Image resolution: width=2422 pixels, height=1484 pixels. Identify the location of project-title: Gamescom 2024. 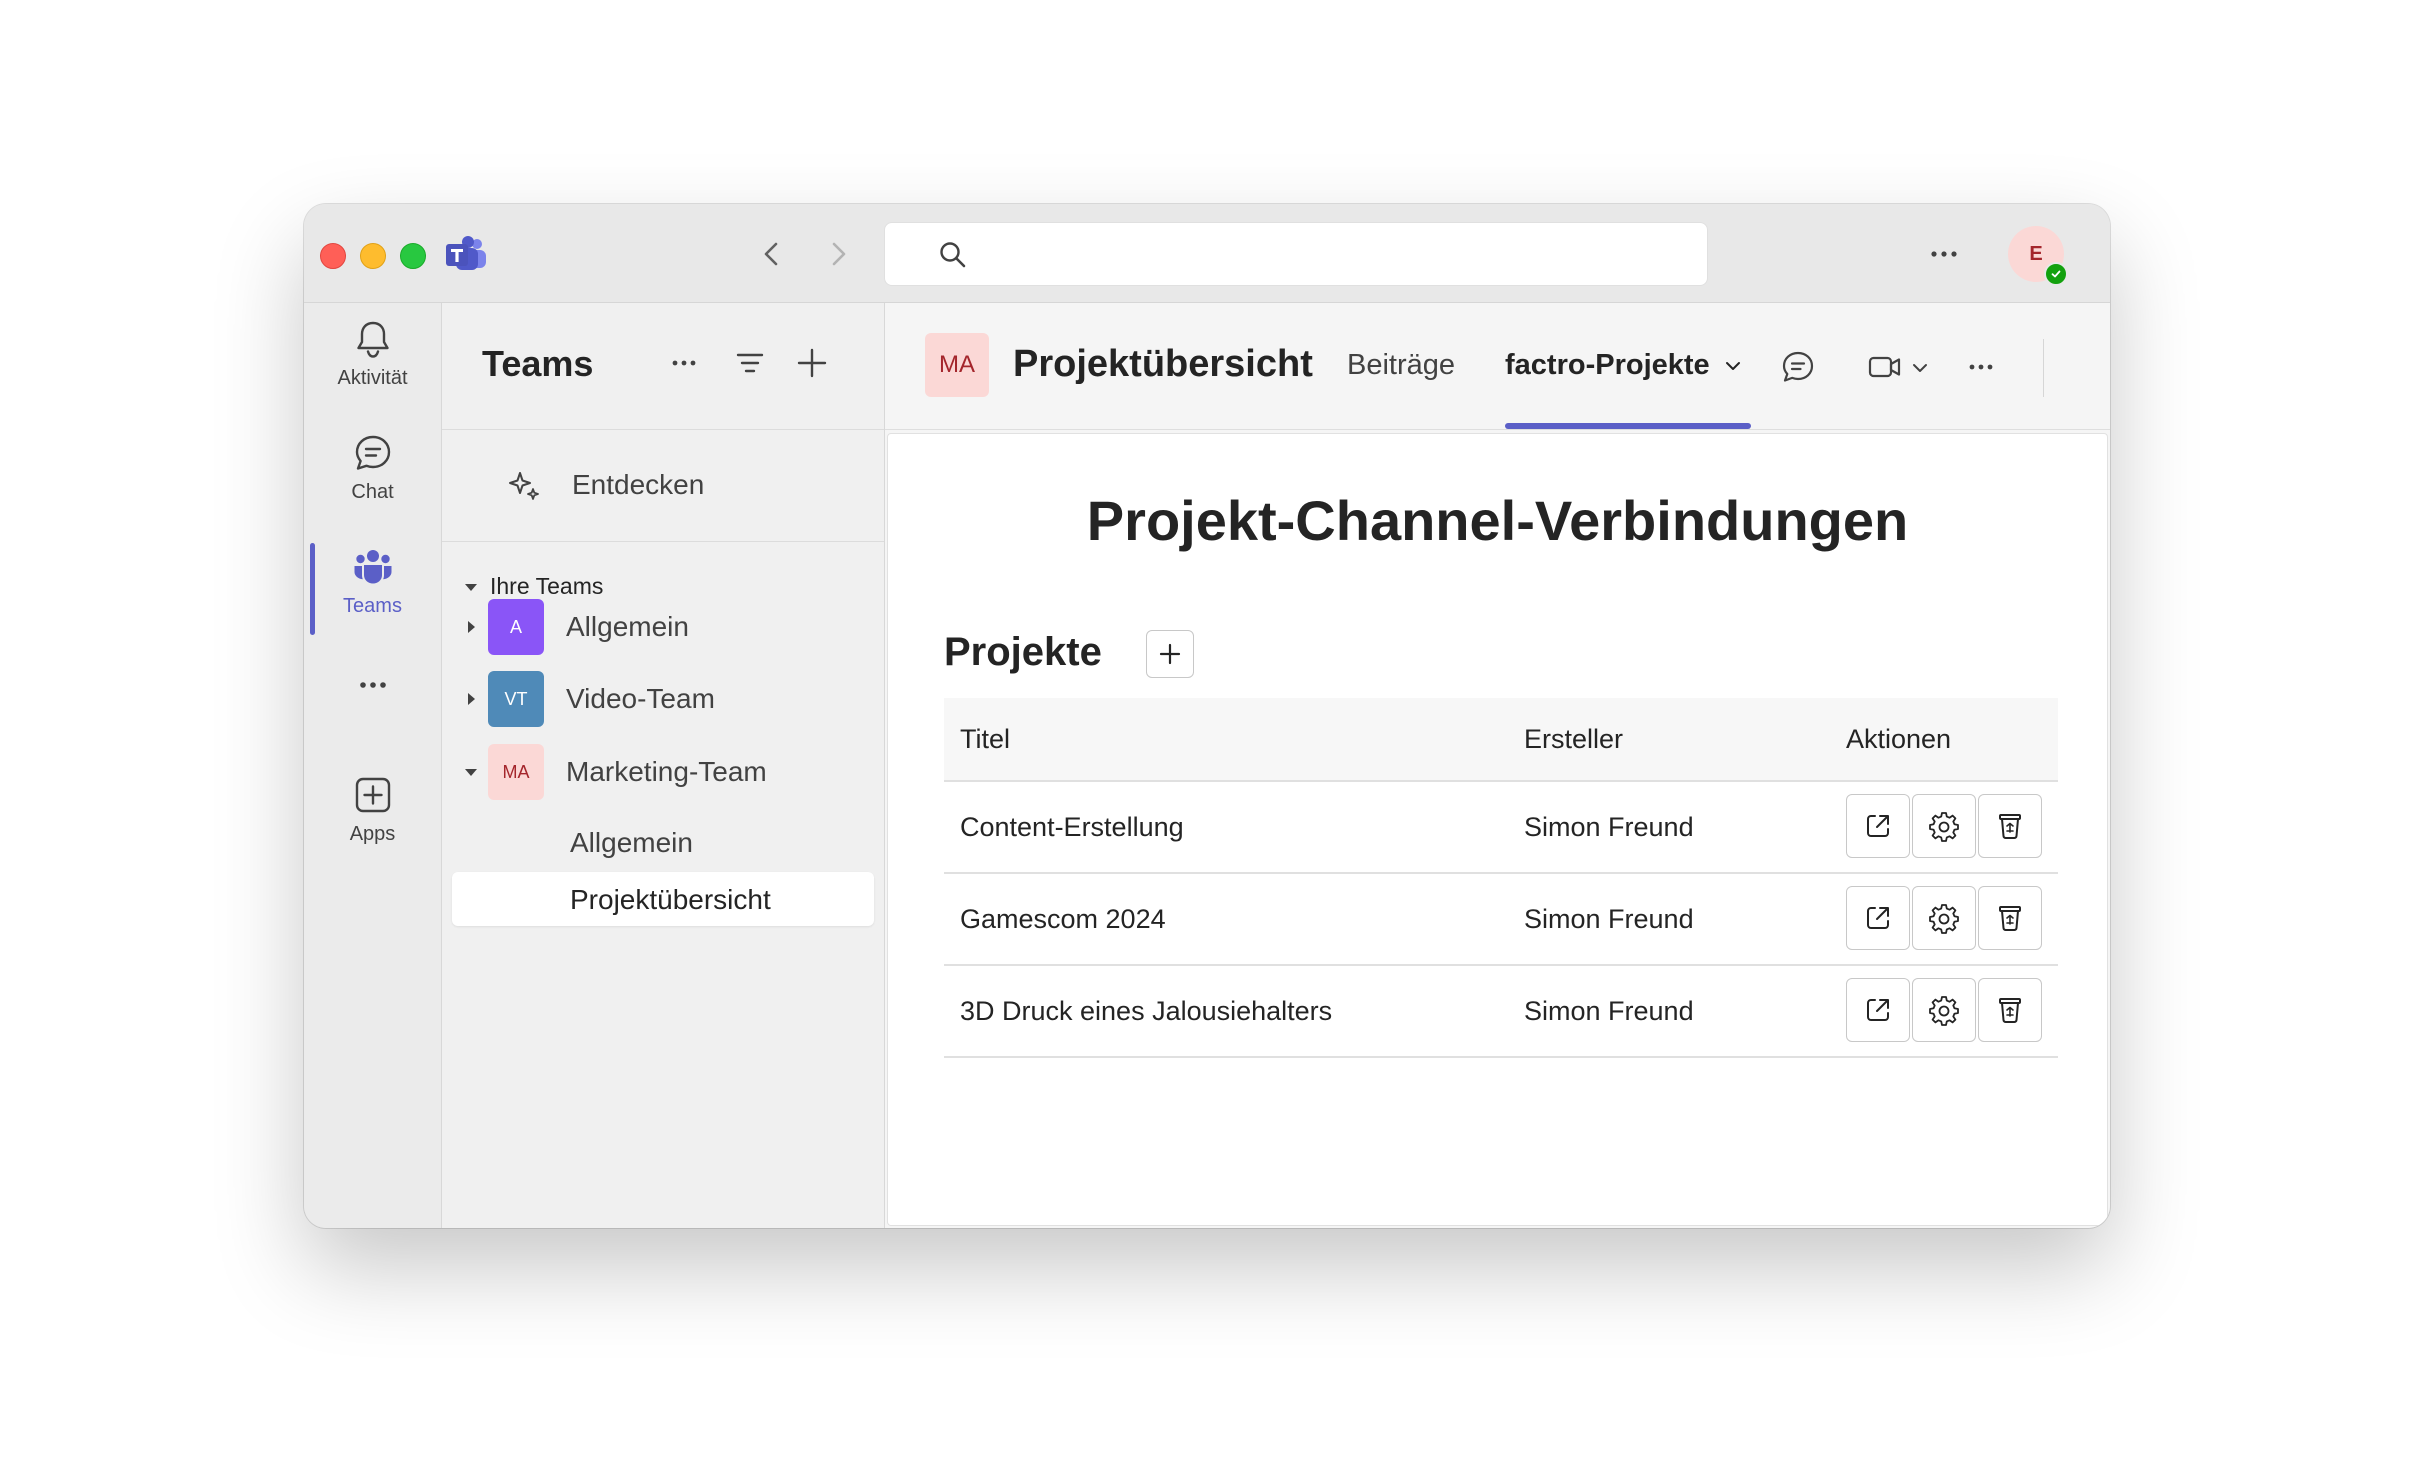
(1063, 919).